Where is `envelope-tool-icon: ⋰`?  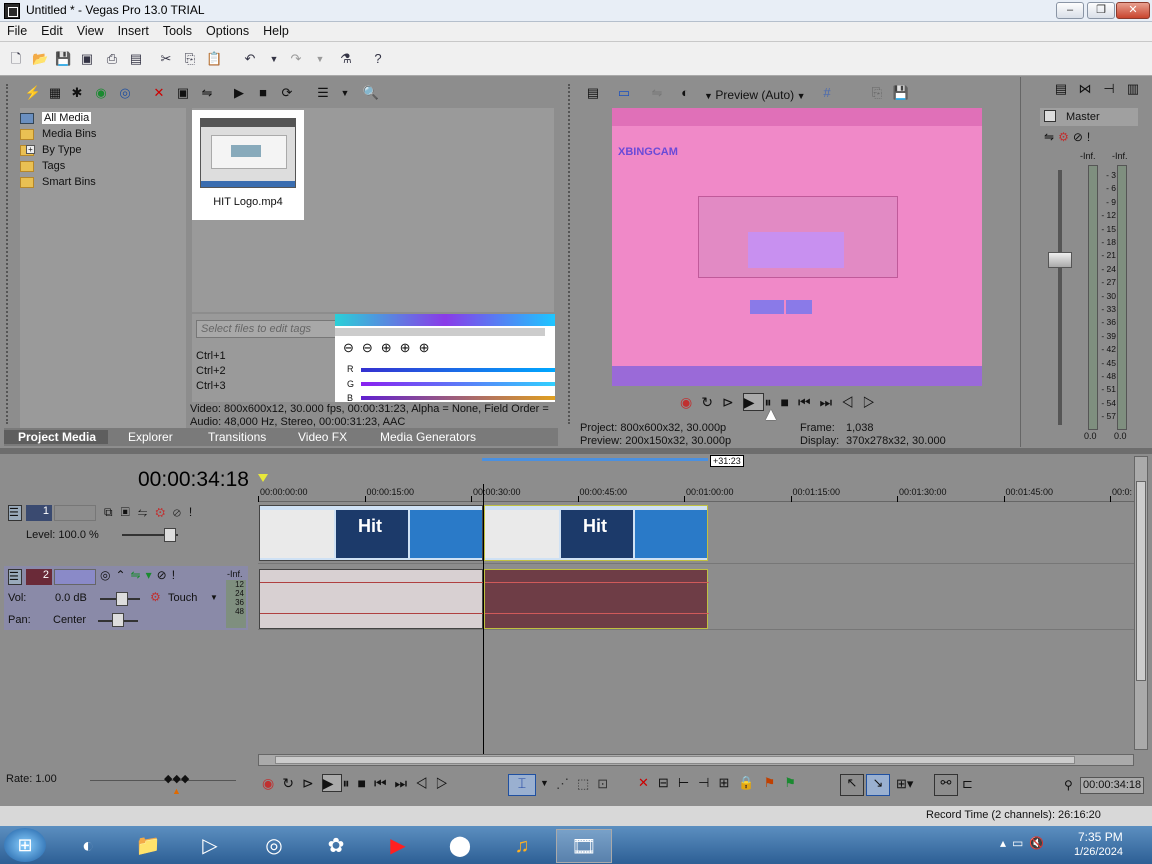 envelope-tool-icon: ⋰ is located at coordinates (566, 783).